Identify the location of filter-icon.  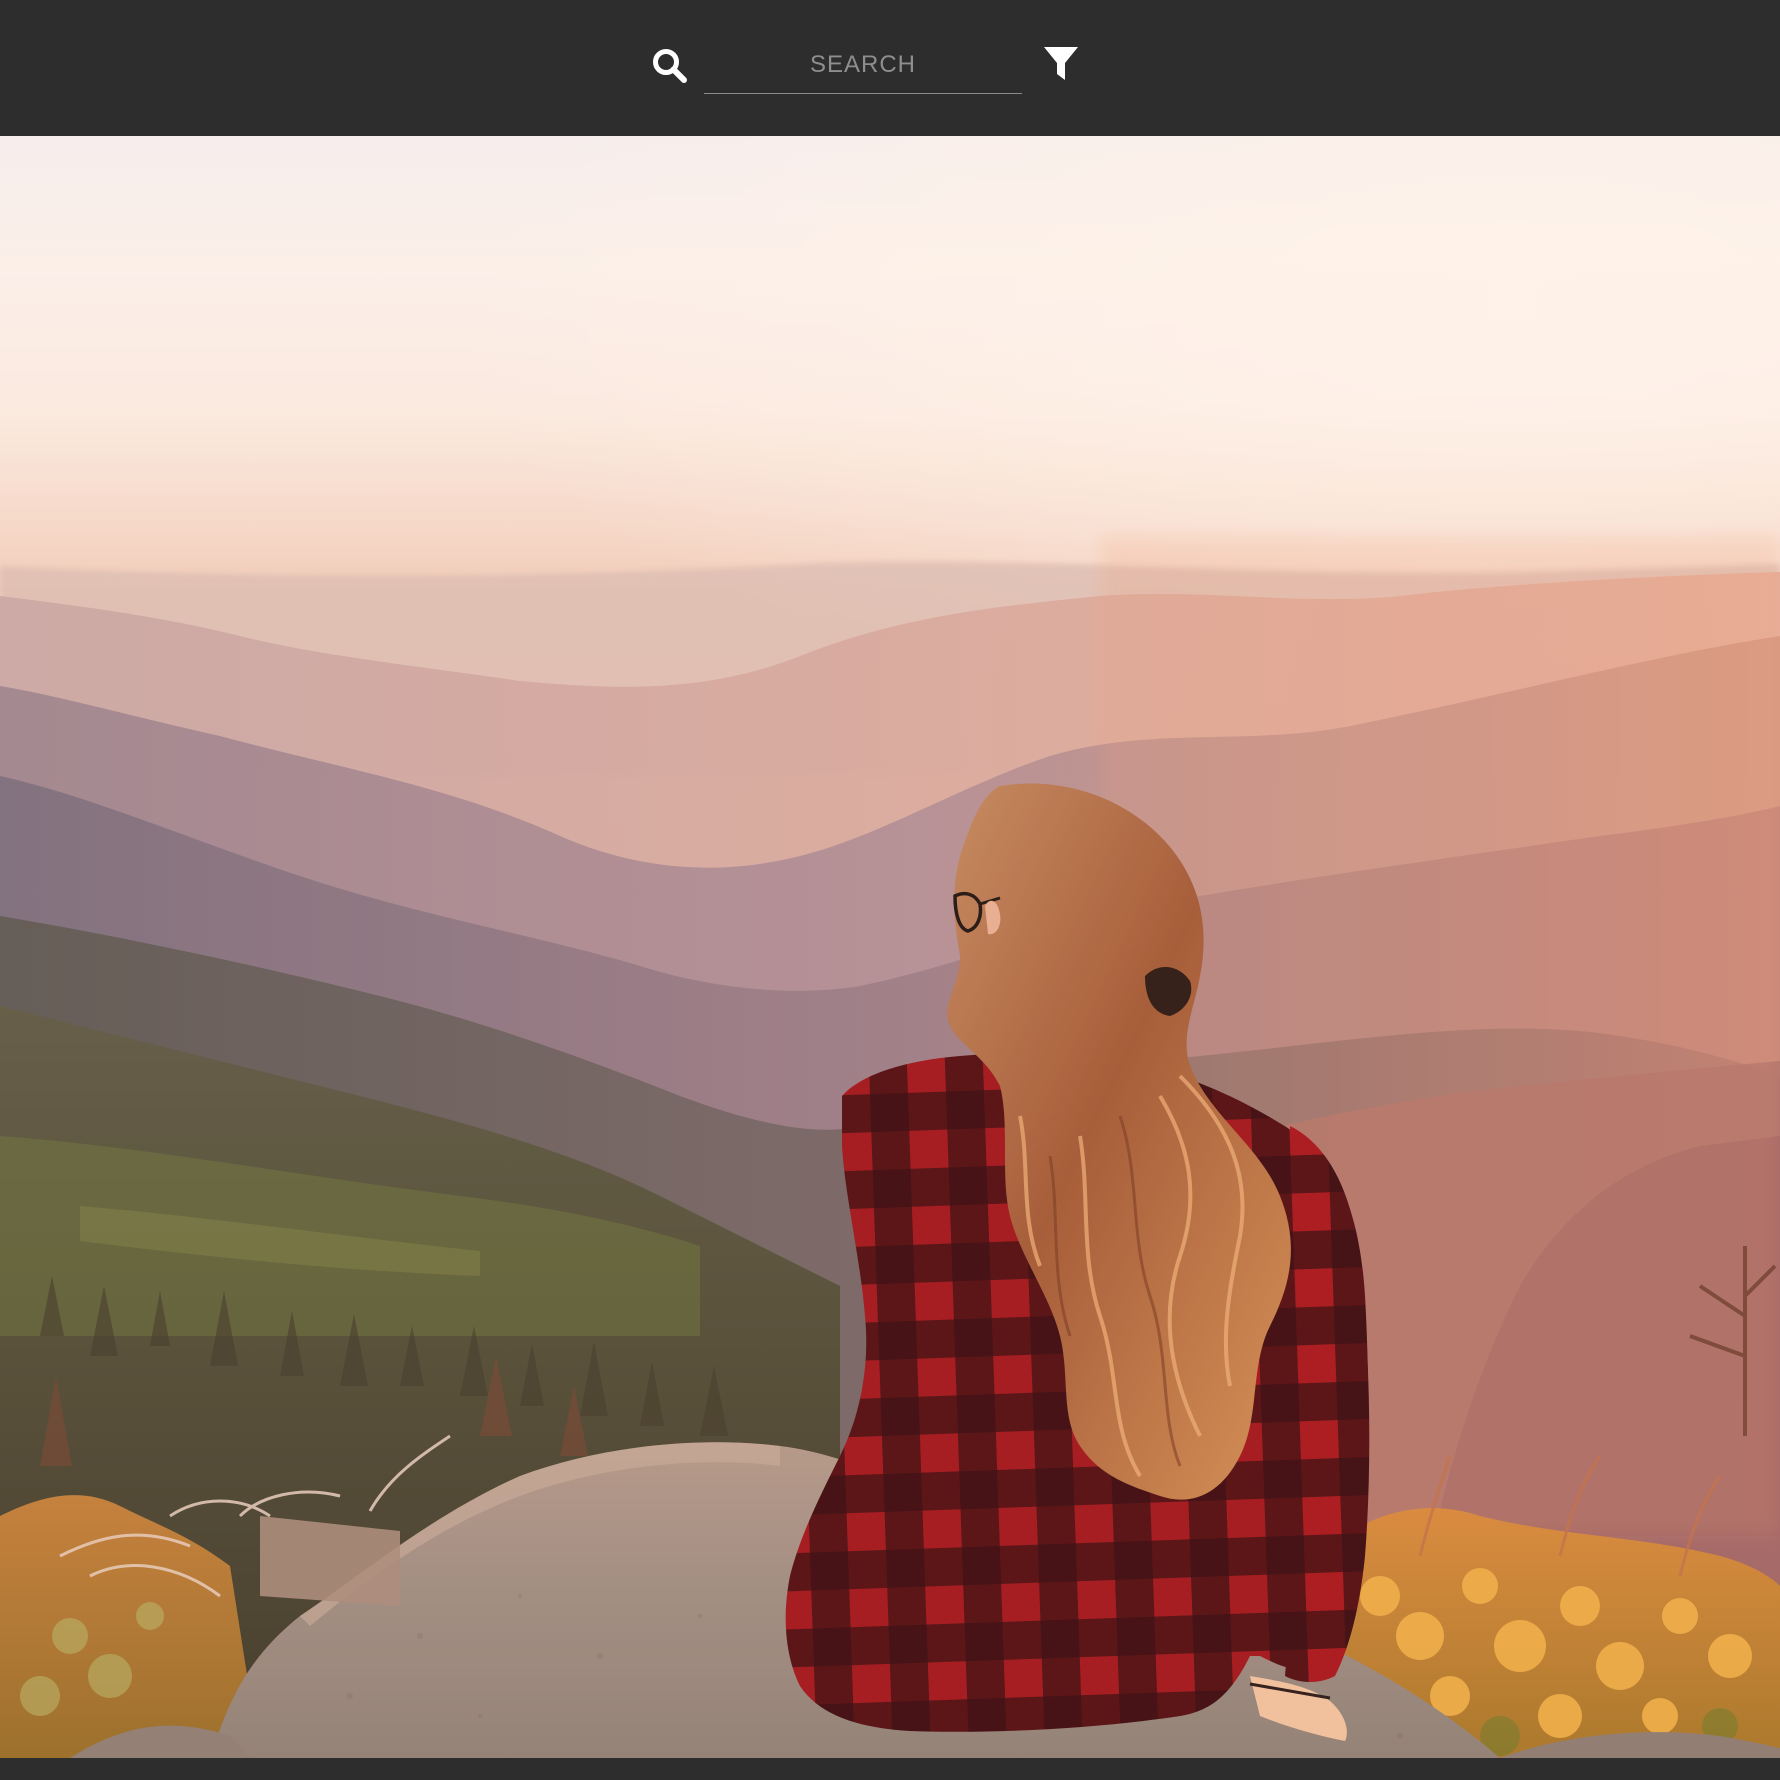
(1061, 64).